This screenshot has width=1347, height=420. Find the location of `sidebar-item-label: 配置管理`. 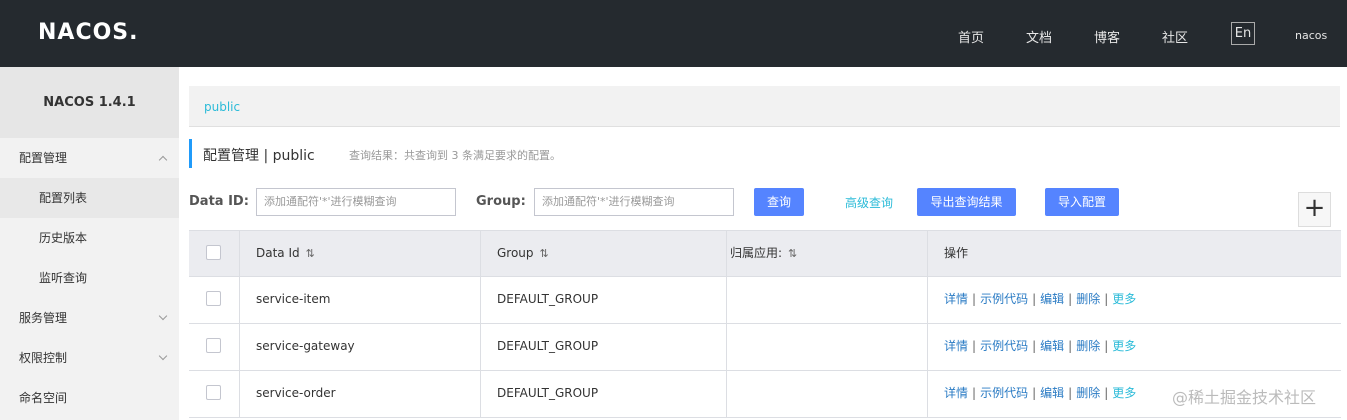

sidebar-item-label: 配置管理 is located at coordinates (43, 158).